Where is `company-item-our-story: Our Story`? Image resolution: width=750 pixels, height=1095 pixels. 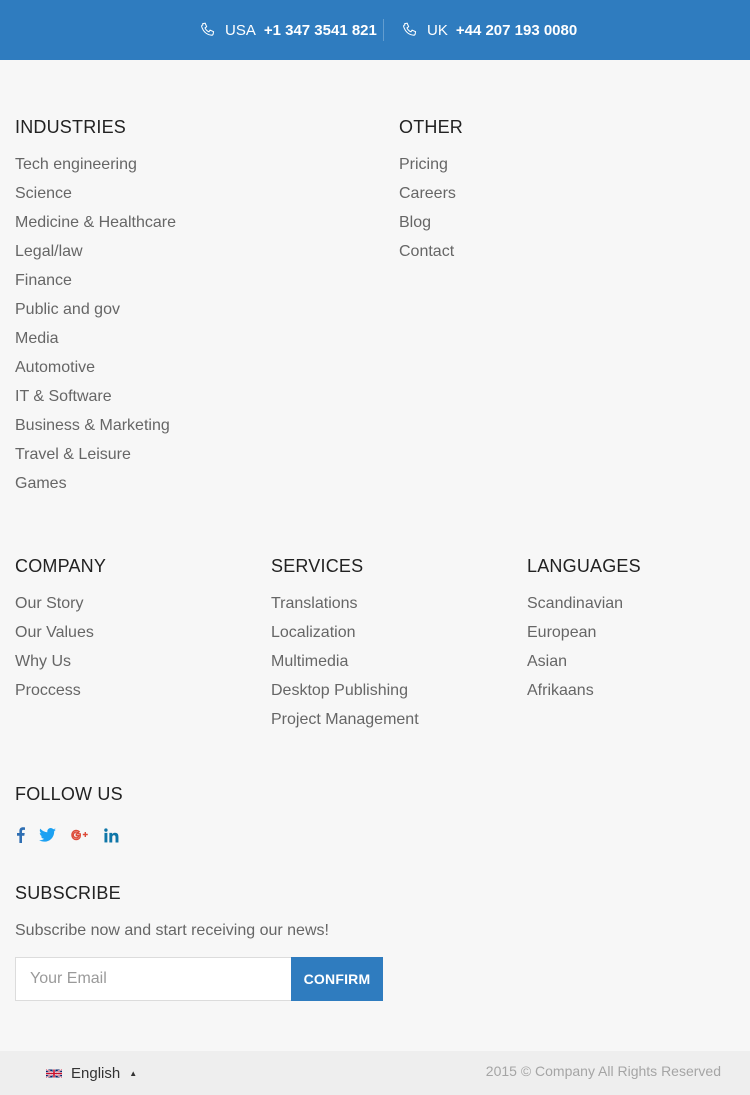
company-item-our-story: Our Story is located at coordinates (54, 608).